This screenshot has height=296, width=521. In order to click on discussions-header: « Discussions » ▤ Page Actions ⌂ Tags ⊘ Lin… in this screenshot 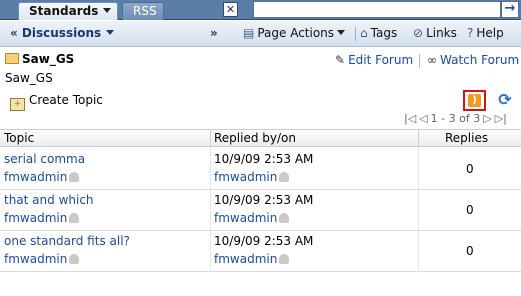, I will do `click(260, 34)`.